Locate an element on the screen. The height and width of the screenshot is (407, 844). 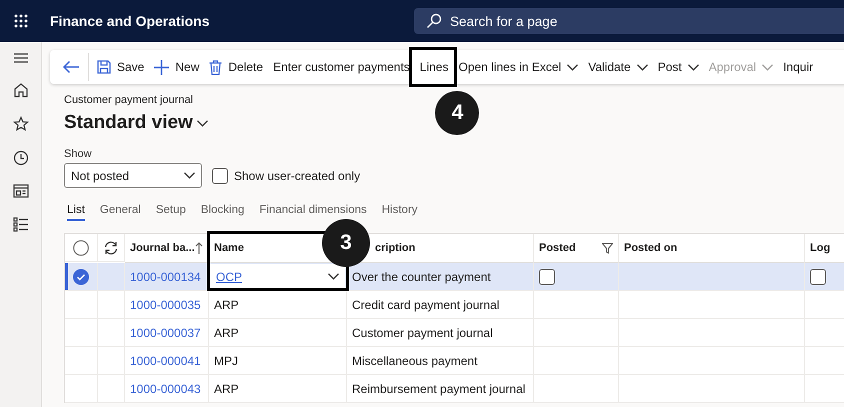
column-header: cription is located at coordinates (395, 248).